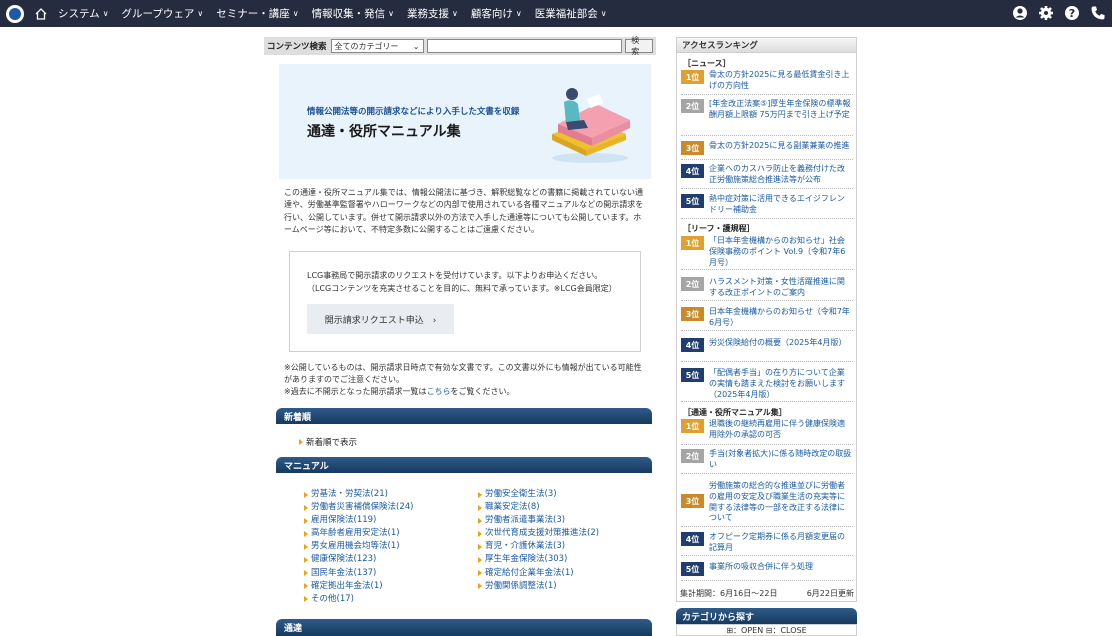  What do you see at coordinates (438, 391) in the screenshot?
I see `nondisclosure-list-link: こちら` at bounding box center [438, 391].